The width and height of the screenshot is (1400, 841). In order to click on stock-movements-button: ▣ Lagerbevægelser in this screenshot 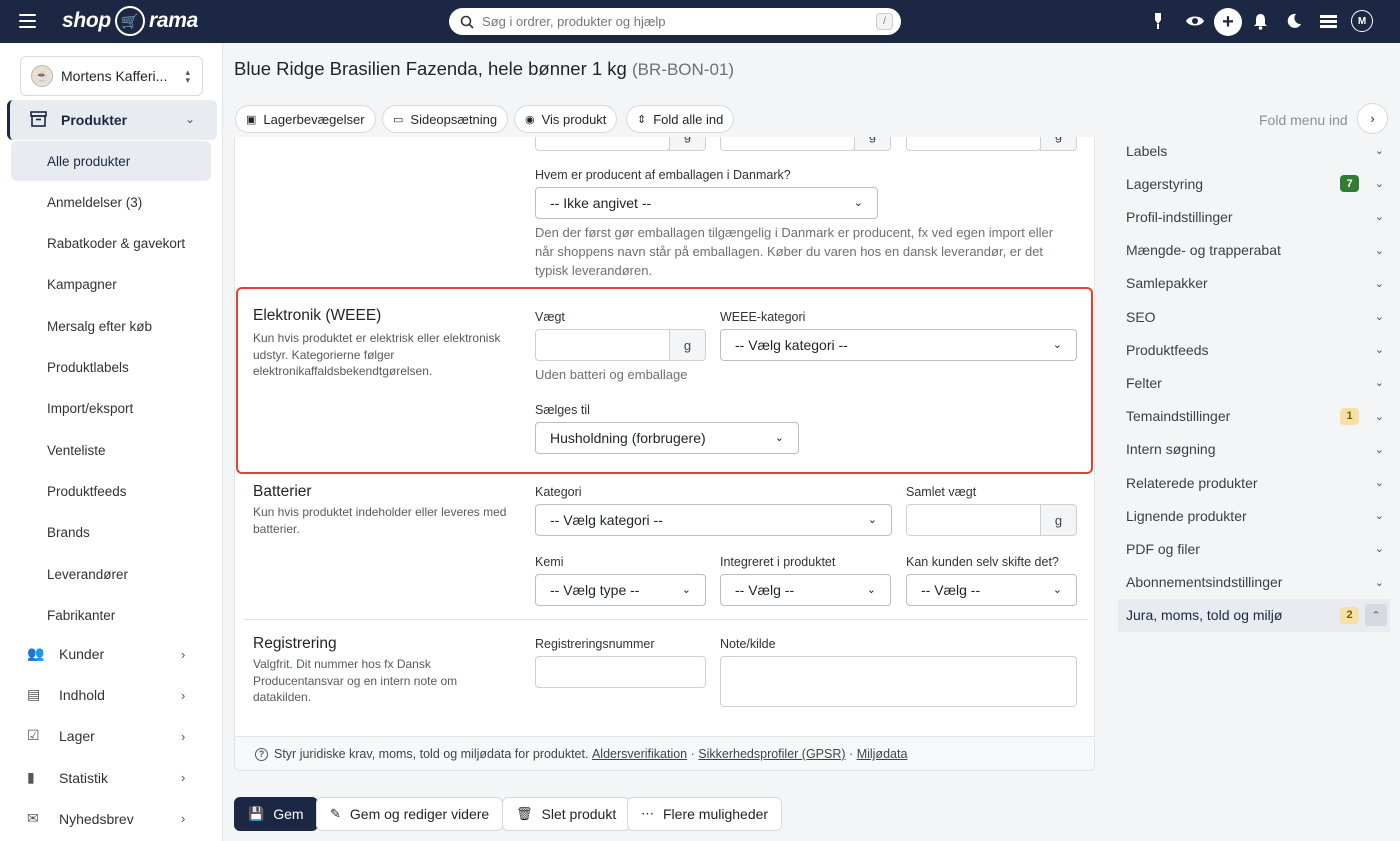, I will do `click(305, 119)`.